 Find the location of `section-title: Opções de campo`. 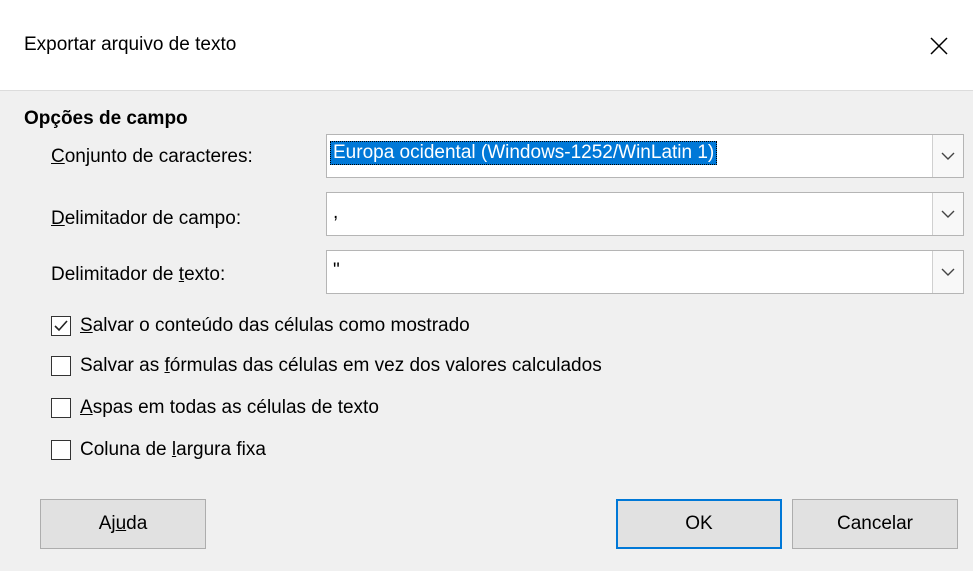

section-title: Opções de campo is located at coordinates (106, 118).